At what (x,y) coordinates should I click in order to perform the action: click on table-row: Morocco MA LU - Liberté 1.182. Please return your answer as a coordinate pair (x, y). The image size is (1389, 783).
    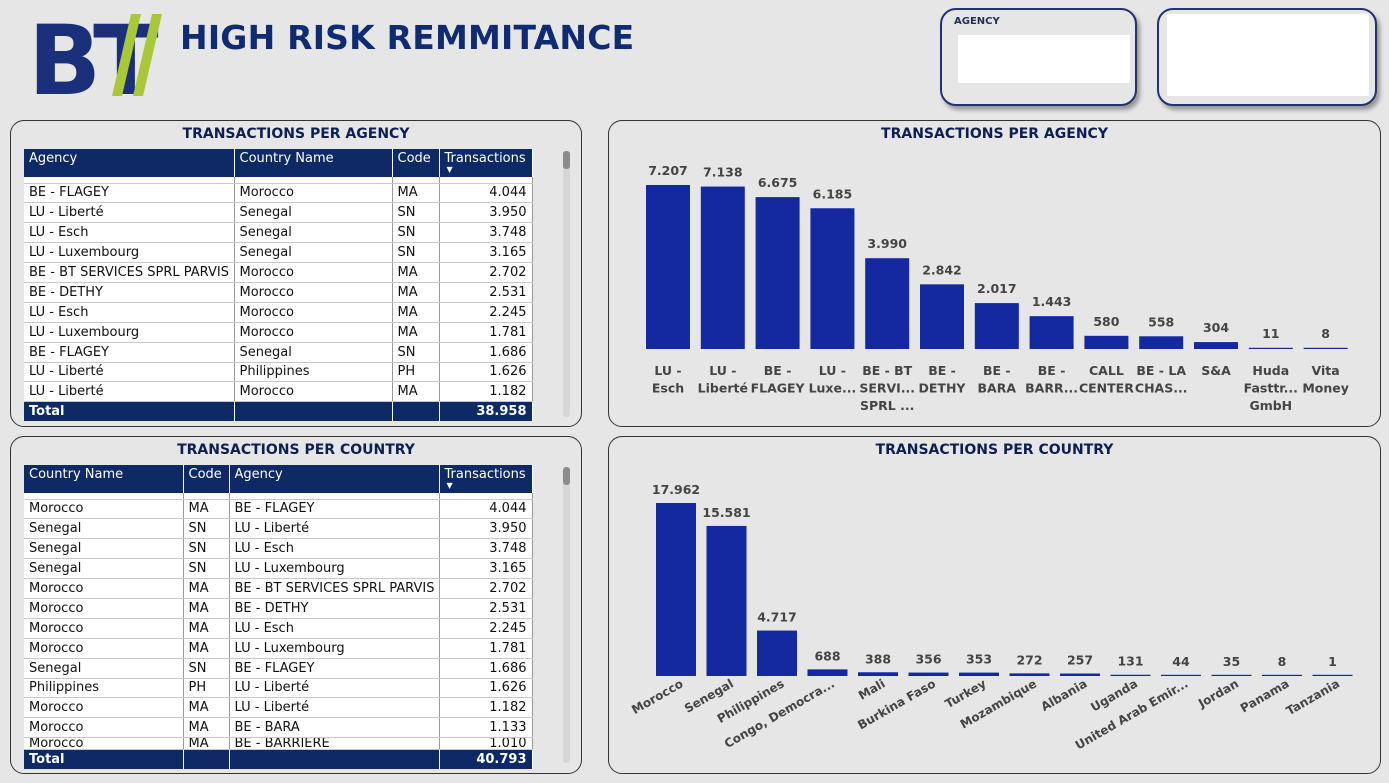
    Looking at the image, I should click on (278, 708).